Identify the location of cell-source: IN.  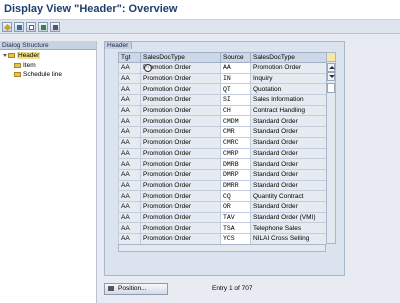
(235, 78).